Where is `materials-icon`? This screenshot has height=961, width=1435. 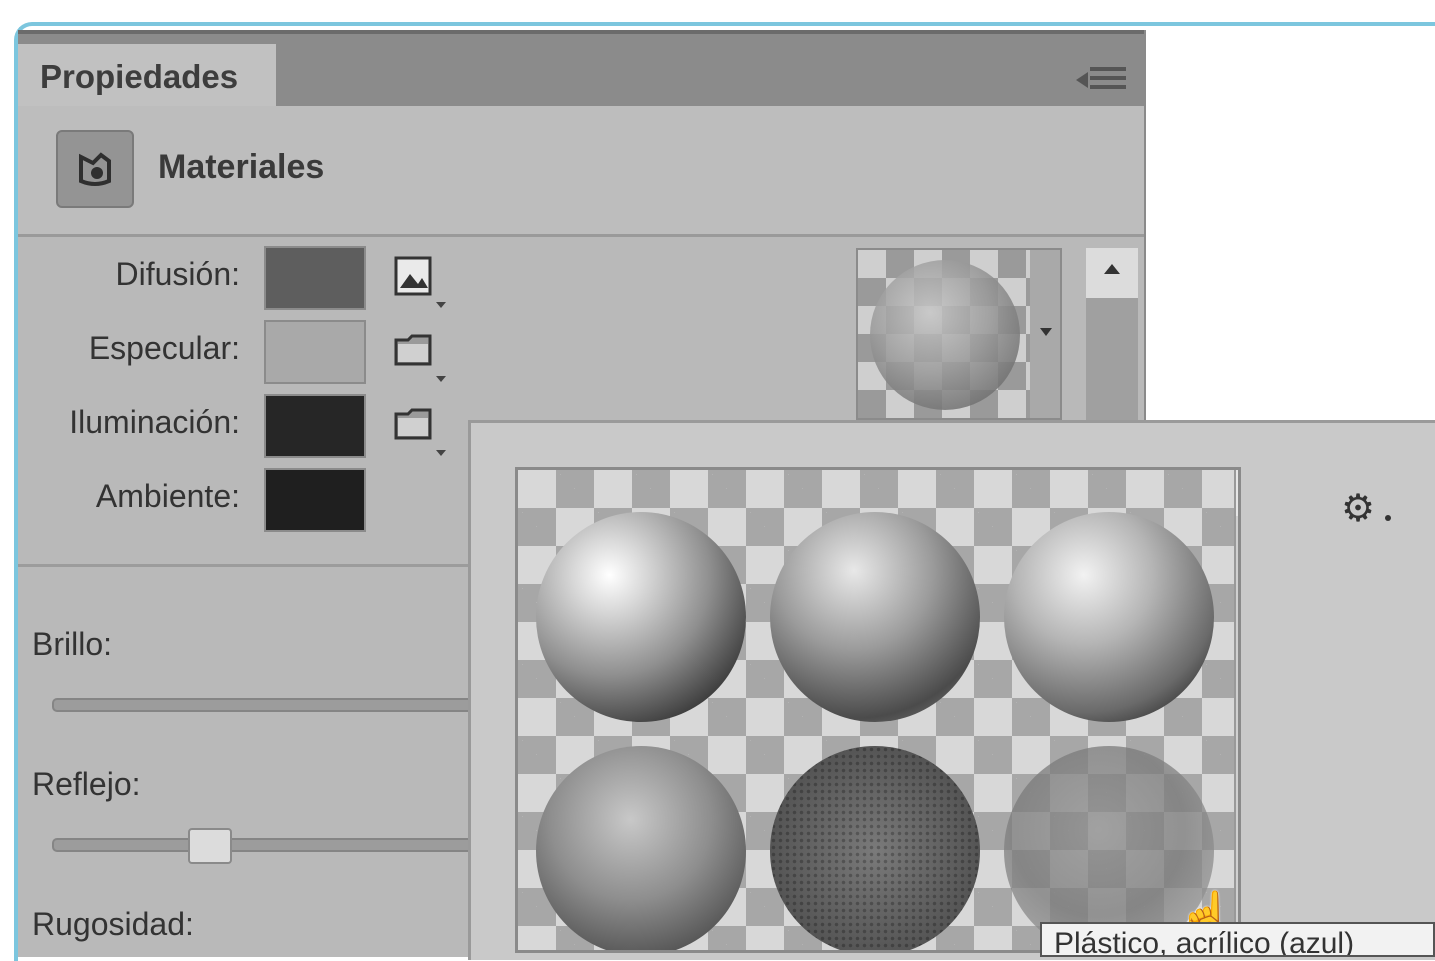 materials-icon is located at coordinates (95, 169).